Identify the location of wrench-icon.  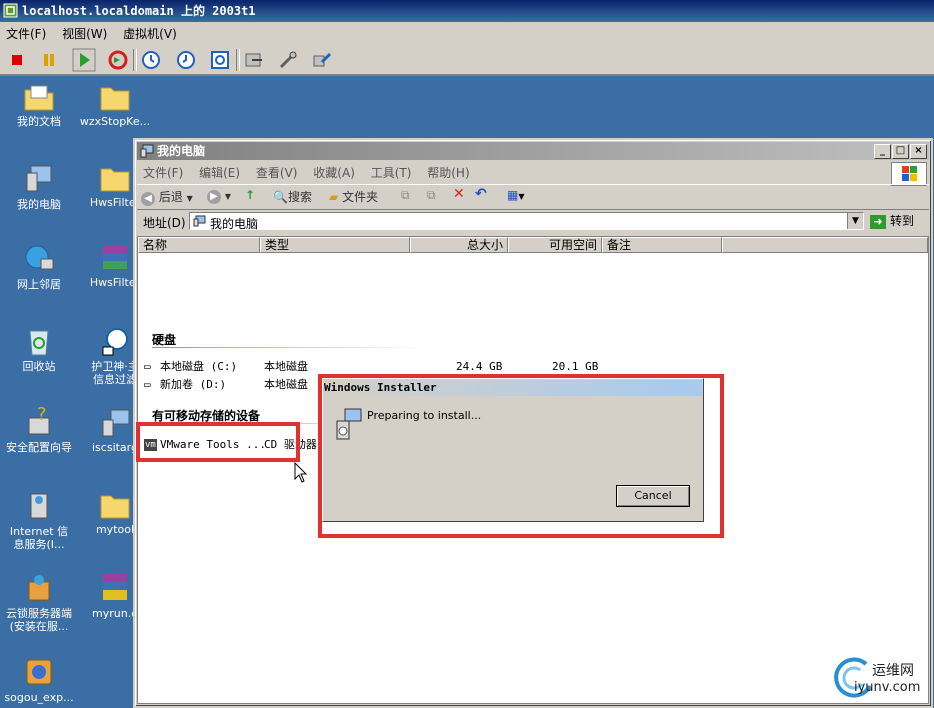
(322, 60).